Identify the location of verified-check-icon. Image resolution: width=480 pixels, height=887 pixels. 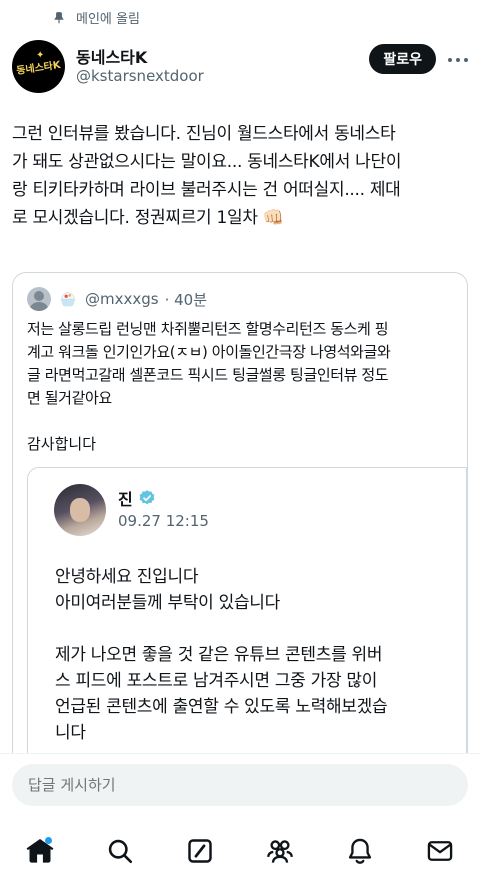
(147, 497).